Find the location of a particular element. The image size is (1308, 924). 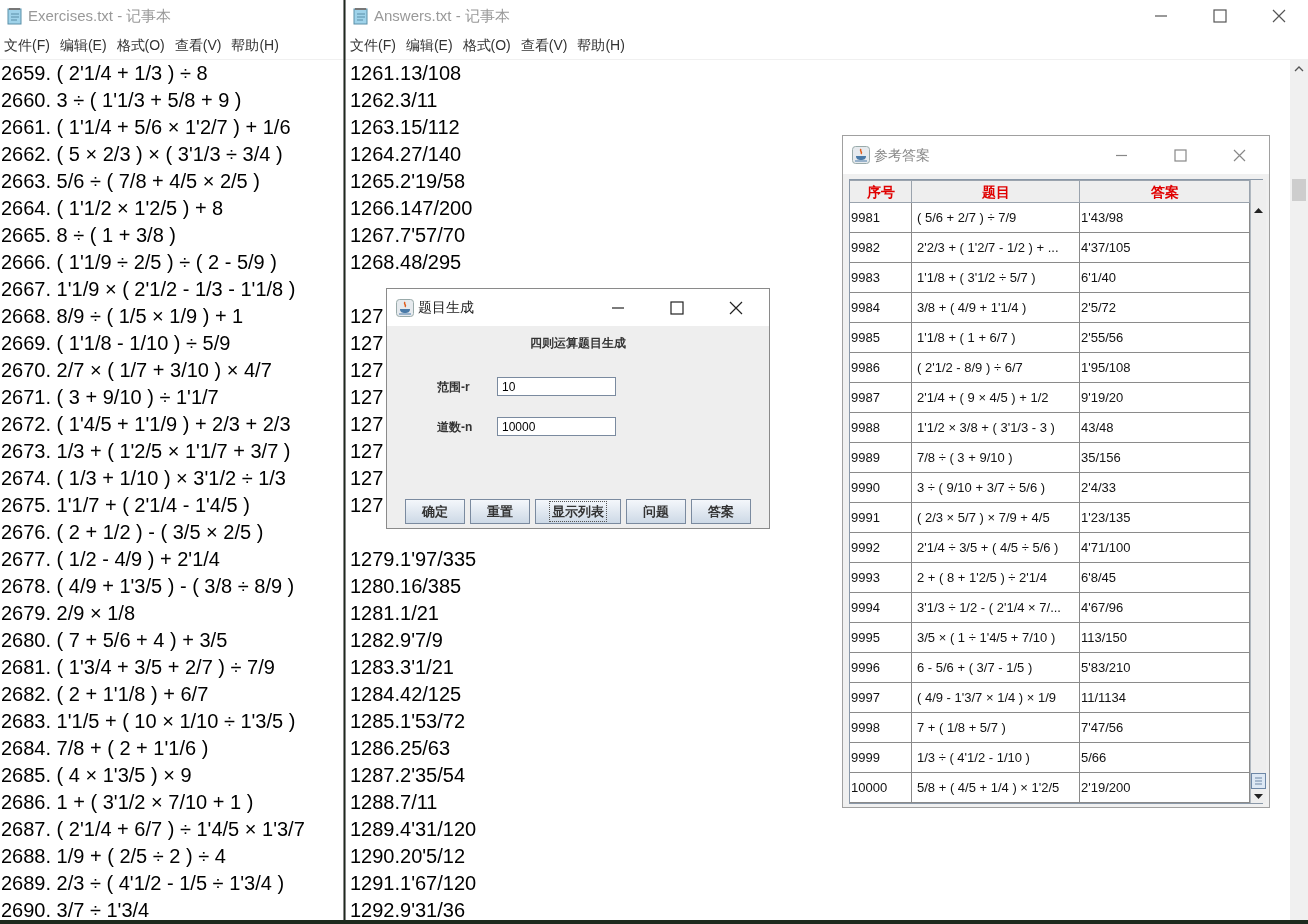

table-cell: 9988 is located at coordinates (881, 428).